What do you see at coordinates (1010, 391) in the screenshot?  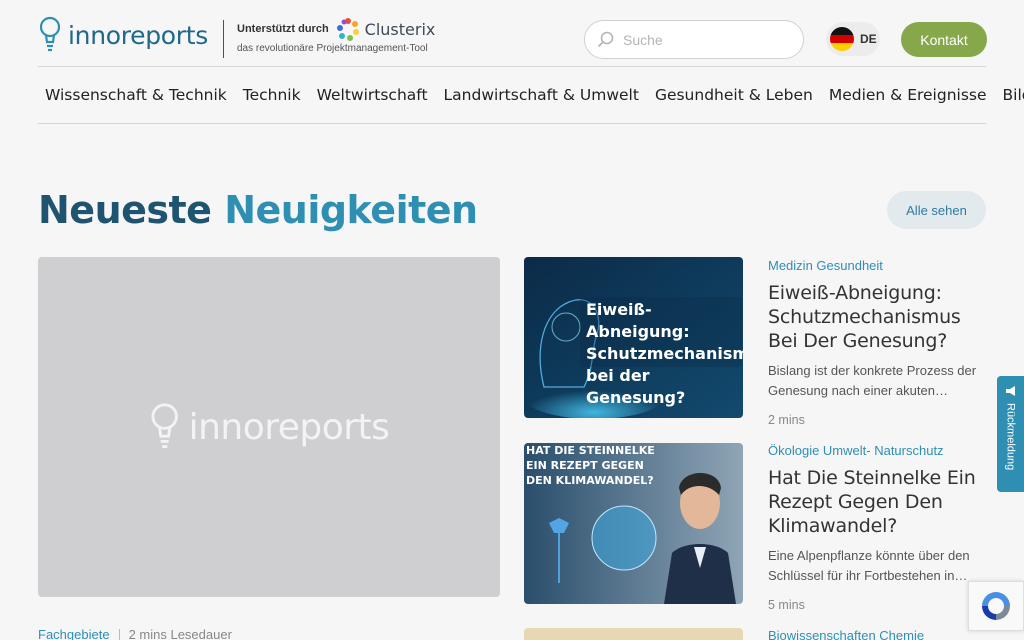 I see `megaphone-icon` at bounding box center [1010, 391].